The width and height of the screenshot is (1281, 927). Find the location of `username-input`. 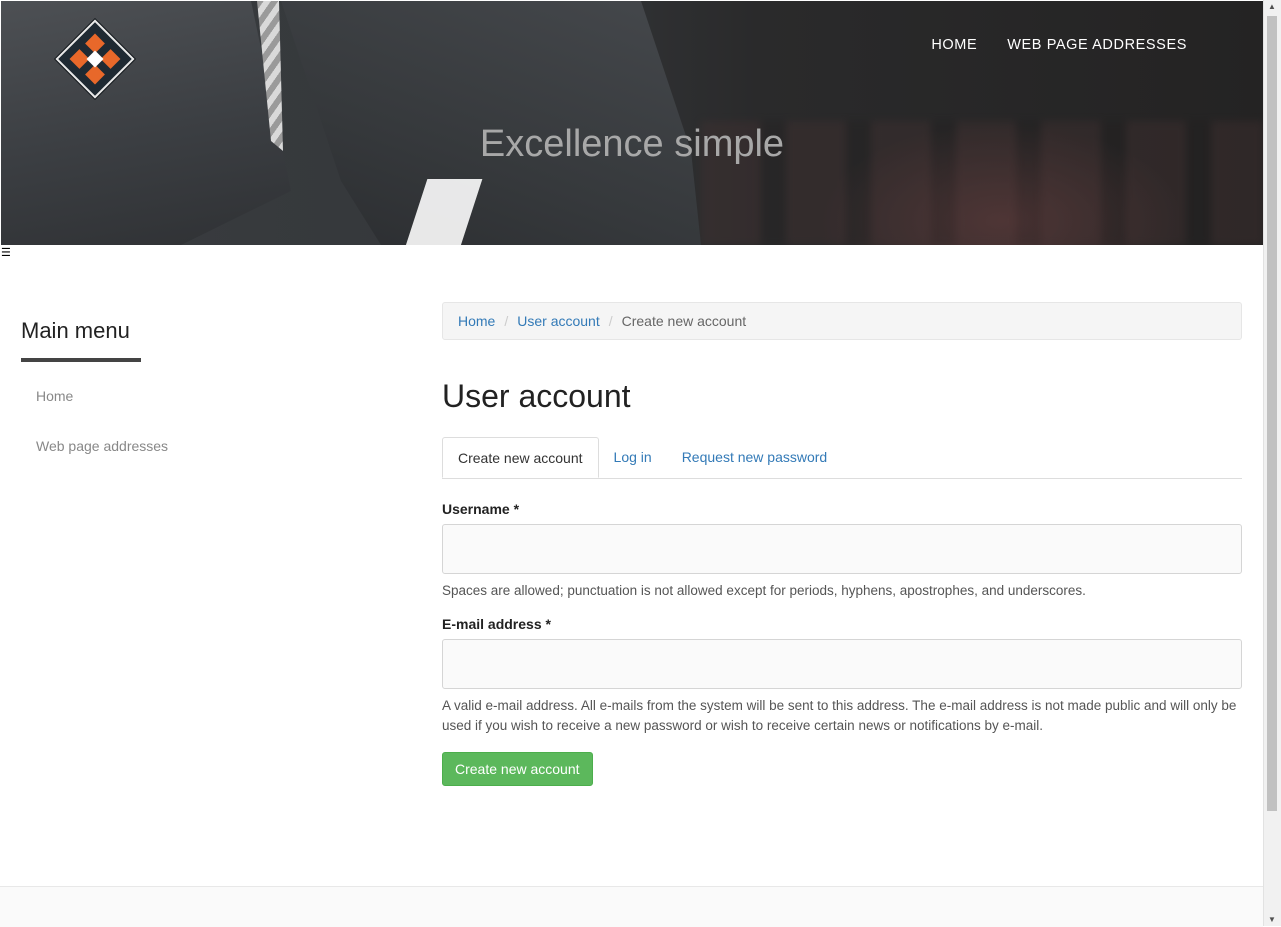

username-input is located at coordinates (842, 549).